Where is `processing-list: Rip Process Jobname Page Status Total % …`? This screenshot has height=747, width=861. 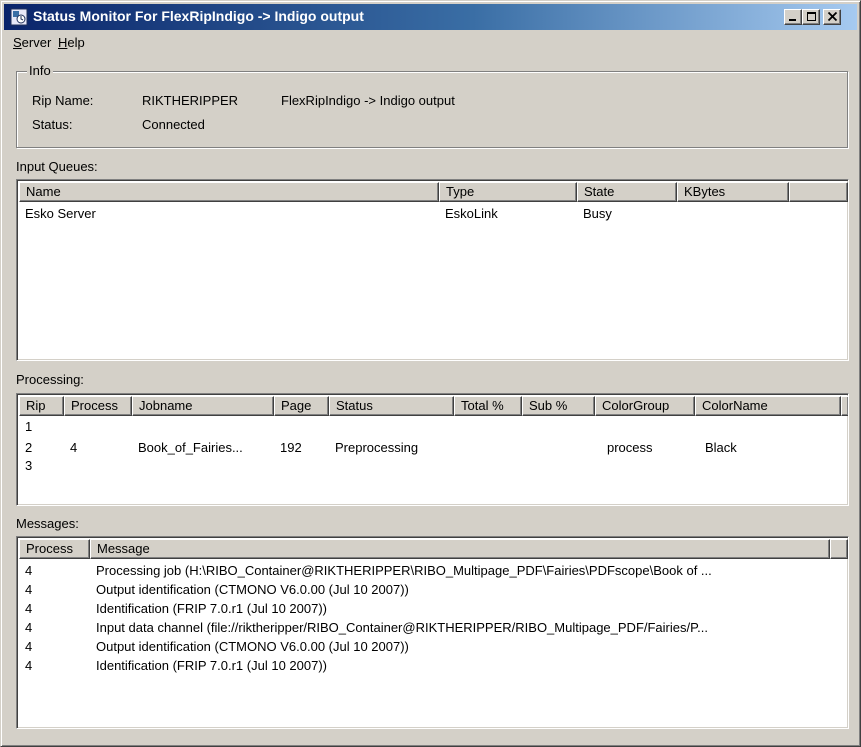 processing-list: Rip Process Jobname Page Status Total % … is located at coordinates (432, 449).